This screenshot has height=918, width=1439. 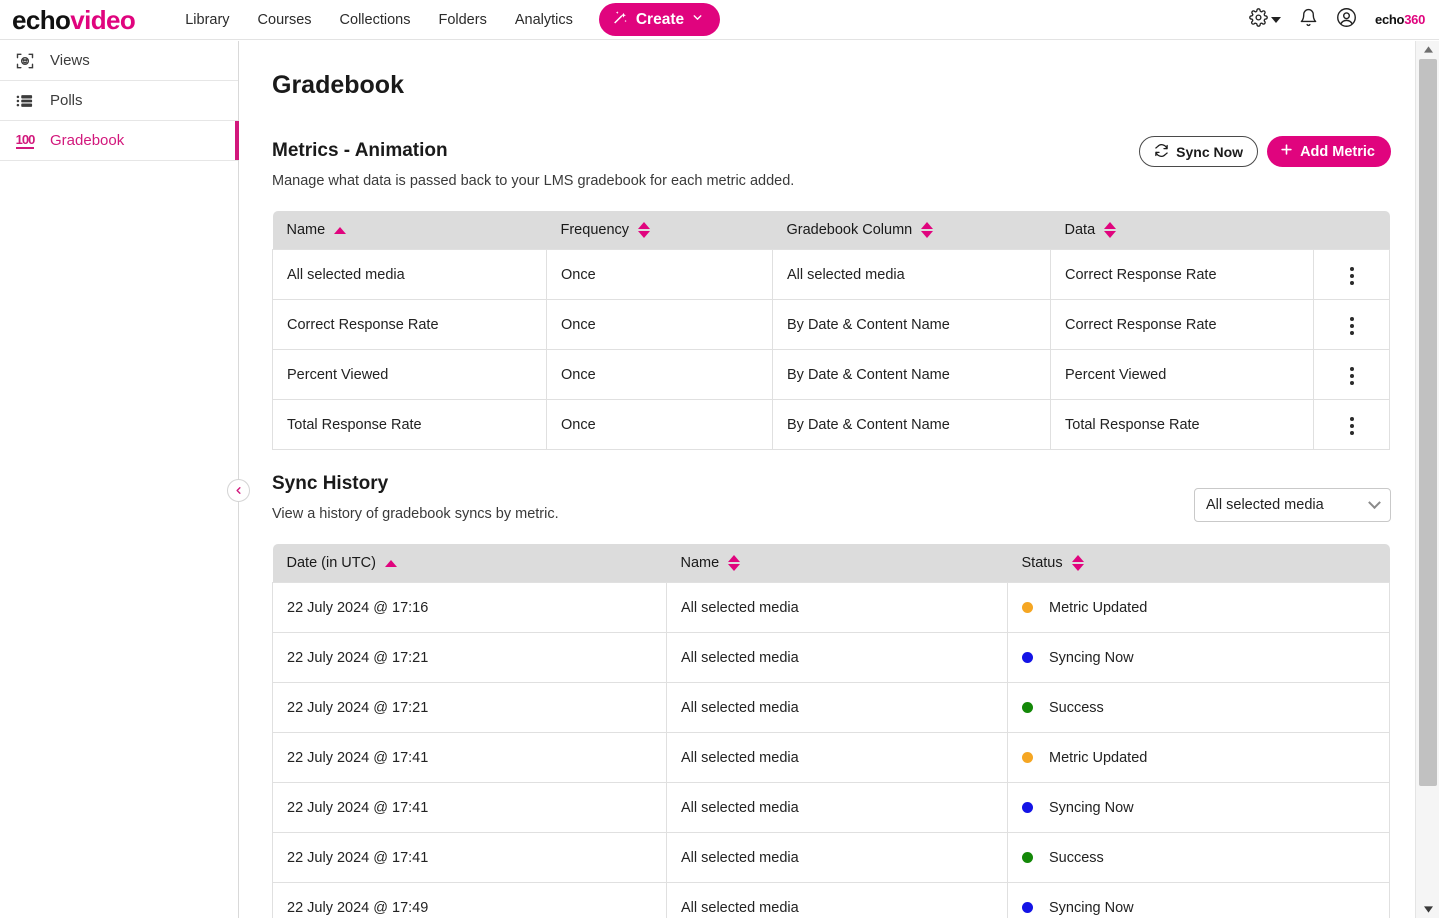 I want to click on nav-item-library: Library, so click(x=207, y=20).